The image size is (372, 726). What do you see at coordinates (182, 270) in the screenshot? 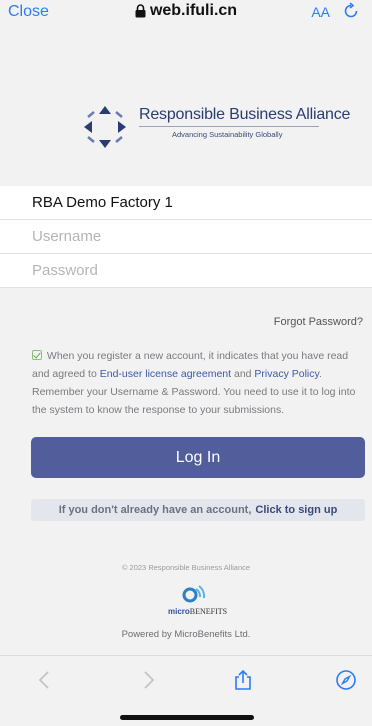
I see `password-input` at bounding box center [182, 270].